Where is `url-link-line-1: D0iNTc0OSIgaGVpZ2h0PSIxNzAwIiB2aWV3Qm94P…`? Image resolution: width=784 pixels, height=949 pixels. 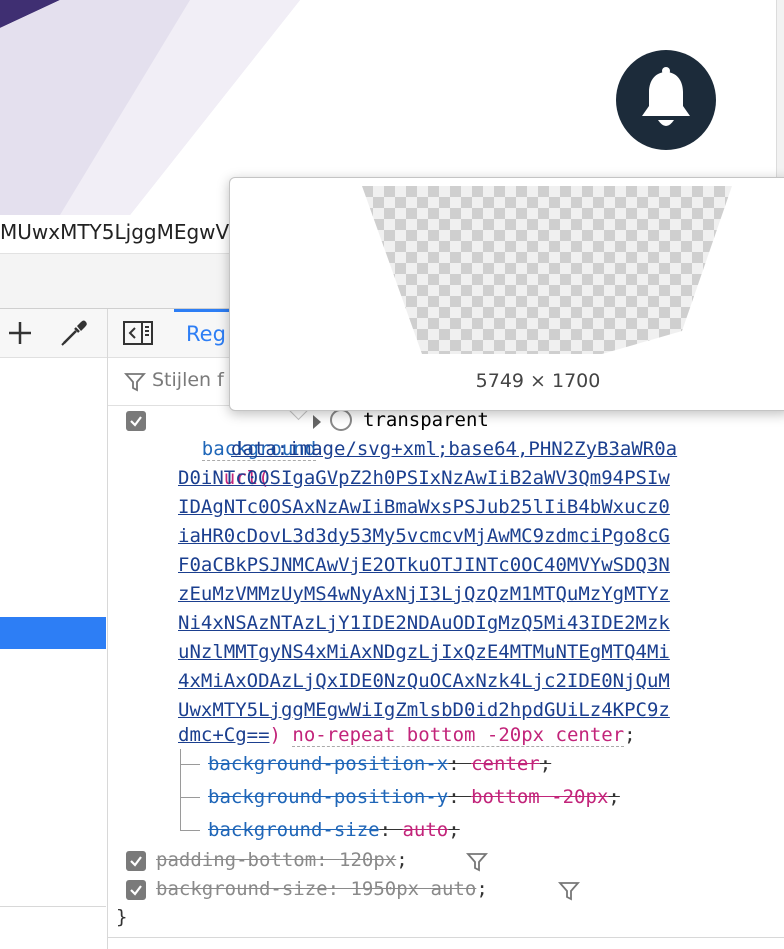
url-link-line-1: D0iNTc0OSIgaGVpZ2h0PSIxNzAwIiB2aWV3Qm94P… is located at coordinates (424, 478).